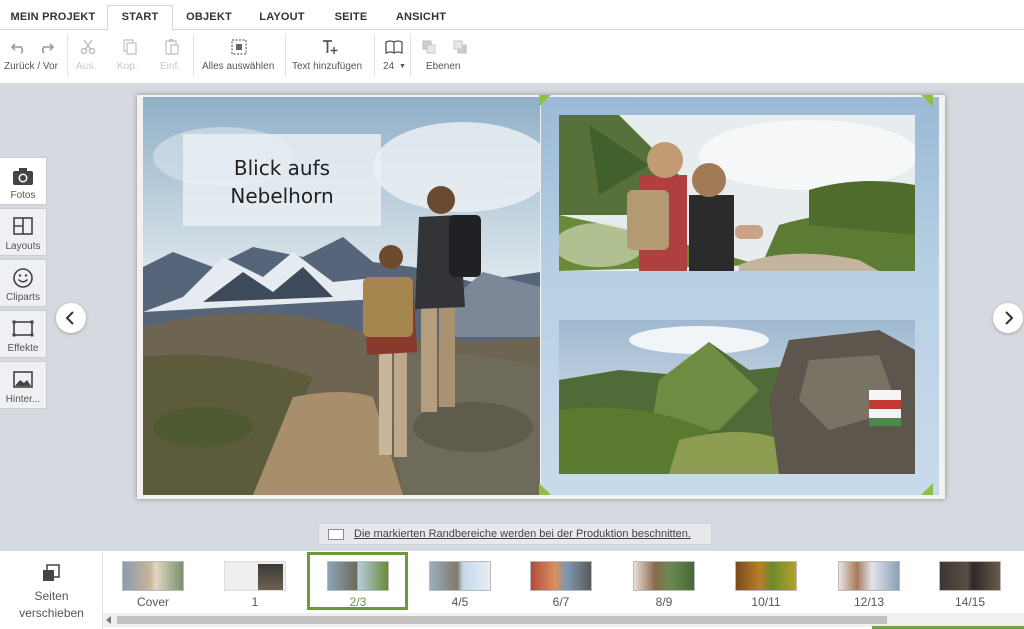 The width and height of the screenshot is (1024, 629). I want to click on cut-button: Aus., so click(86, 66).